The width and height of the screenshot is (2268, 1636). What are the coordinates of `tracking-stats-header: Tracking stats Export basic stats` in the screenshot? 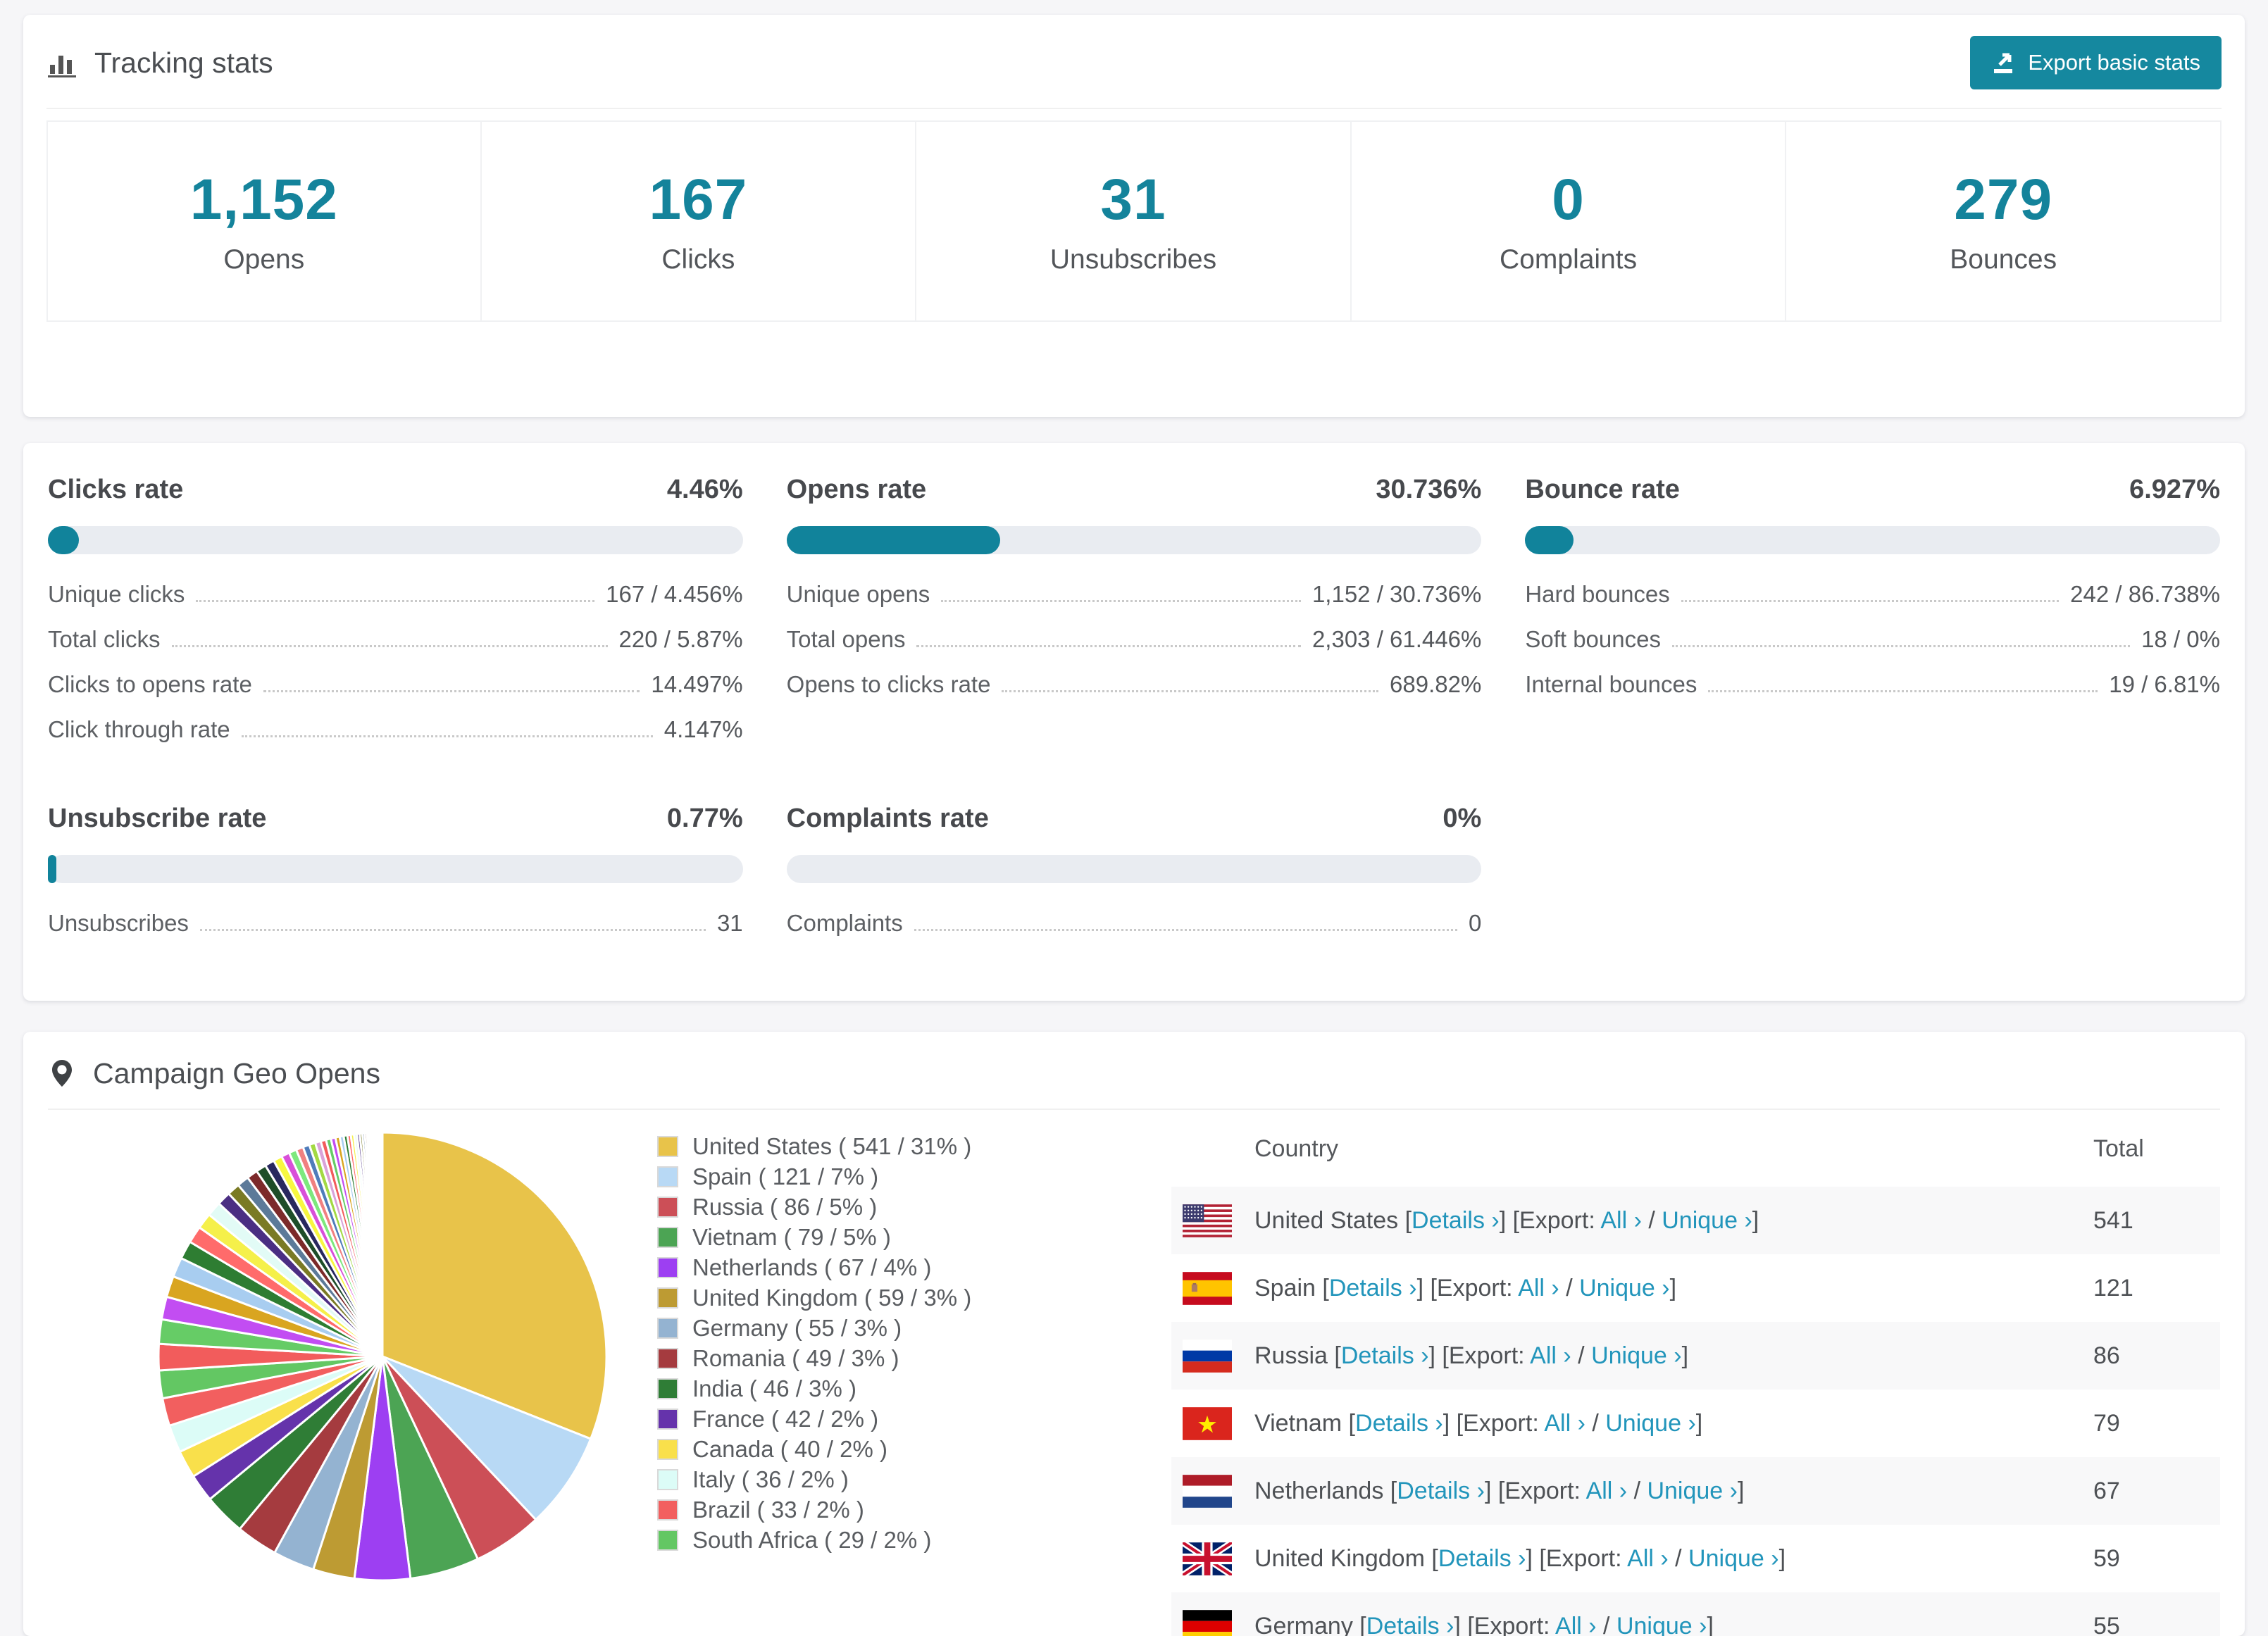 It's located at (1134, 62).